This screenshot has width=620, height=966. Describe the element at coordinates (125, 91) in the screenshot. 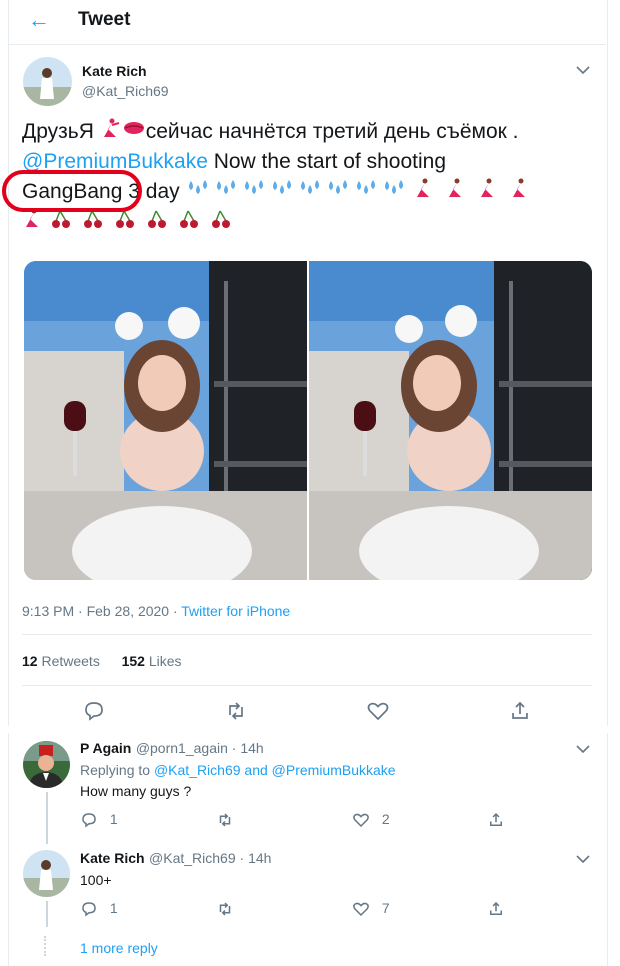

I see `author-handle: @Kat_Rich69` at that location.